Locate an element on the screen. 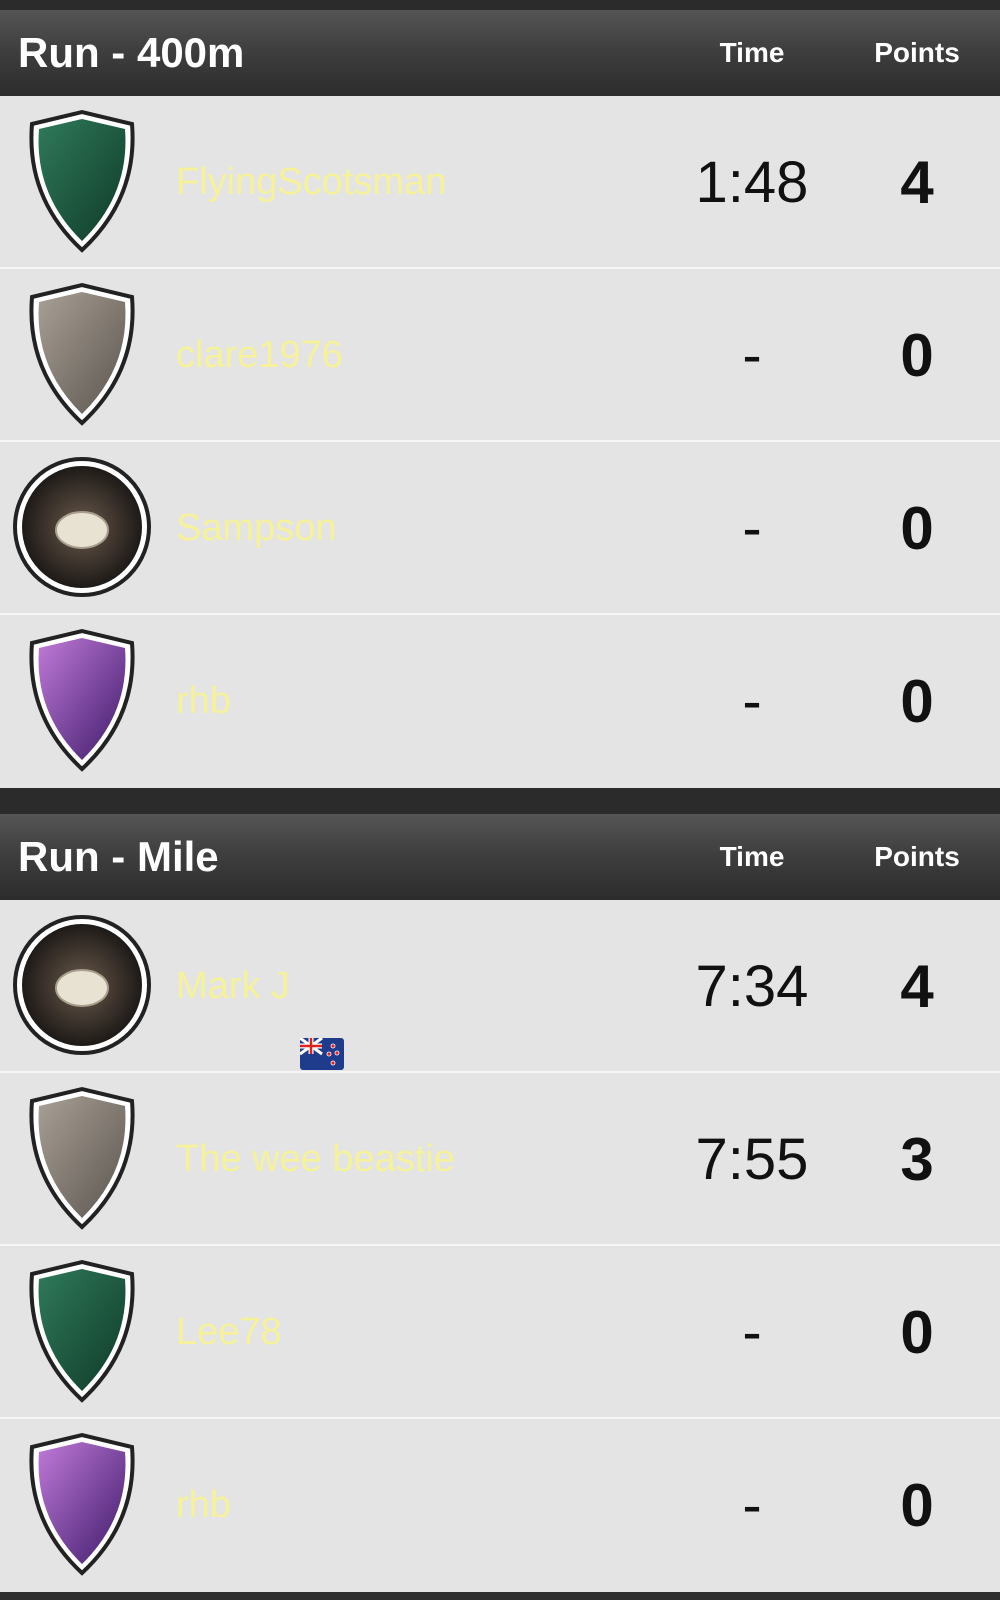 This screenshot has height=1600, width=1000. points-value: 3 is located at coordinates (917, 1159).